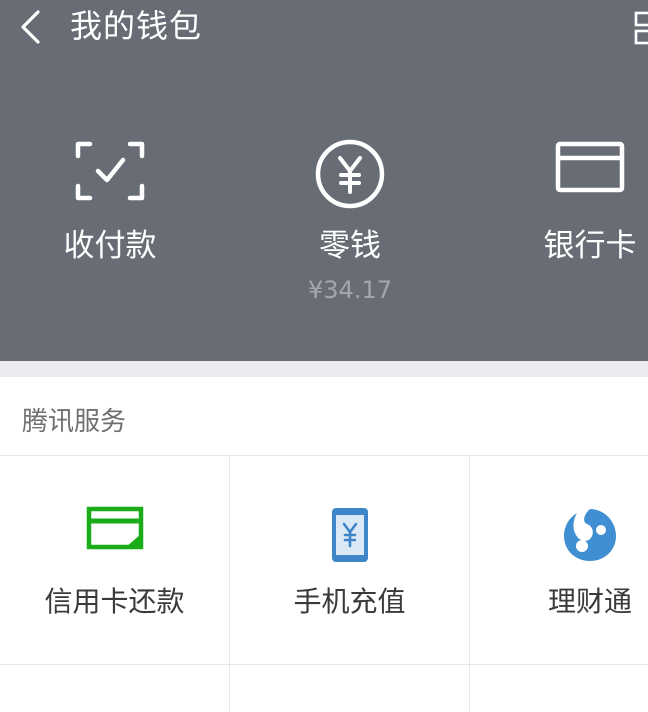 The width and height of the screenshot is (648, 712). What do you see at coordinates (114, 560) in the screenshot?
I see `service-credit-card-repay: 信用卡还款` at bounding box center [114, 560].